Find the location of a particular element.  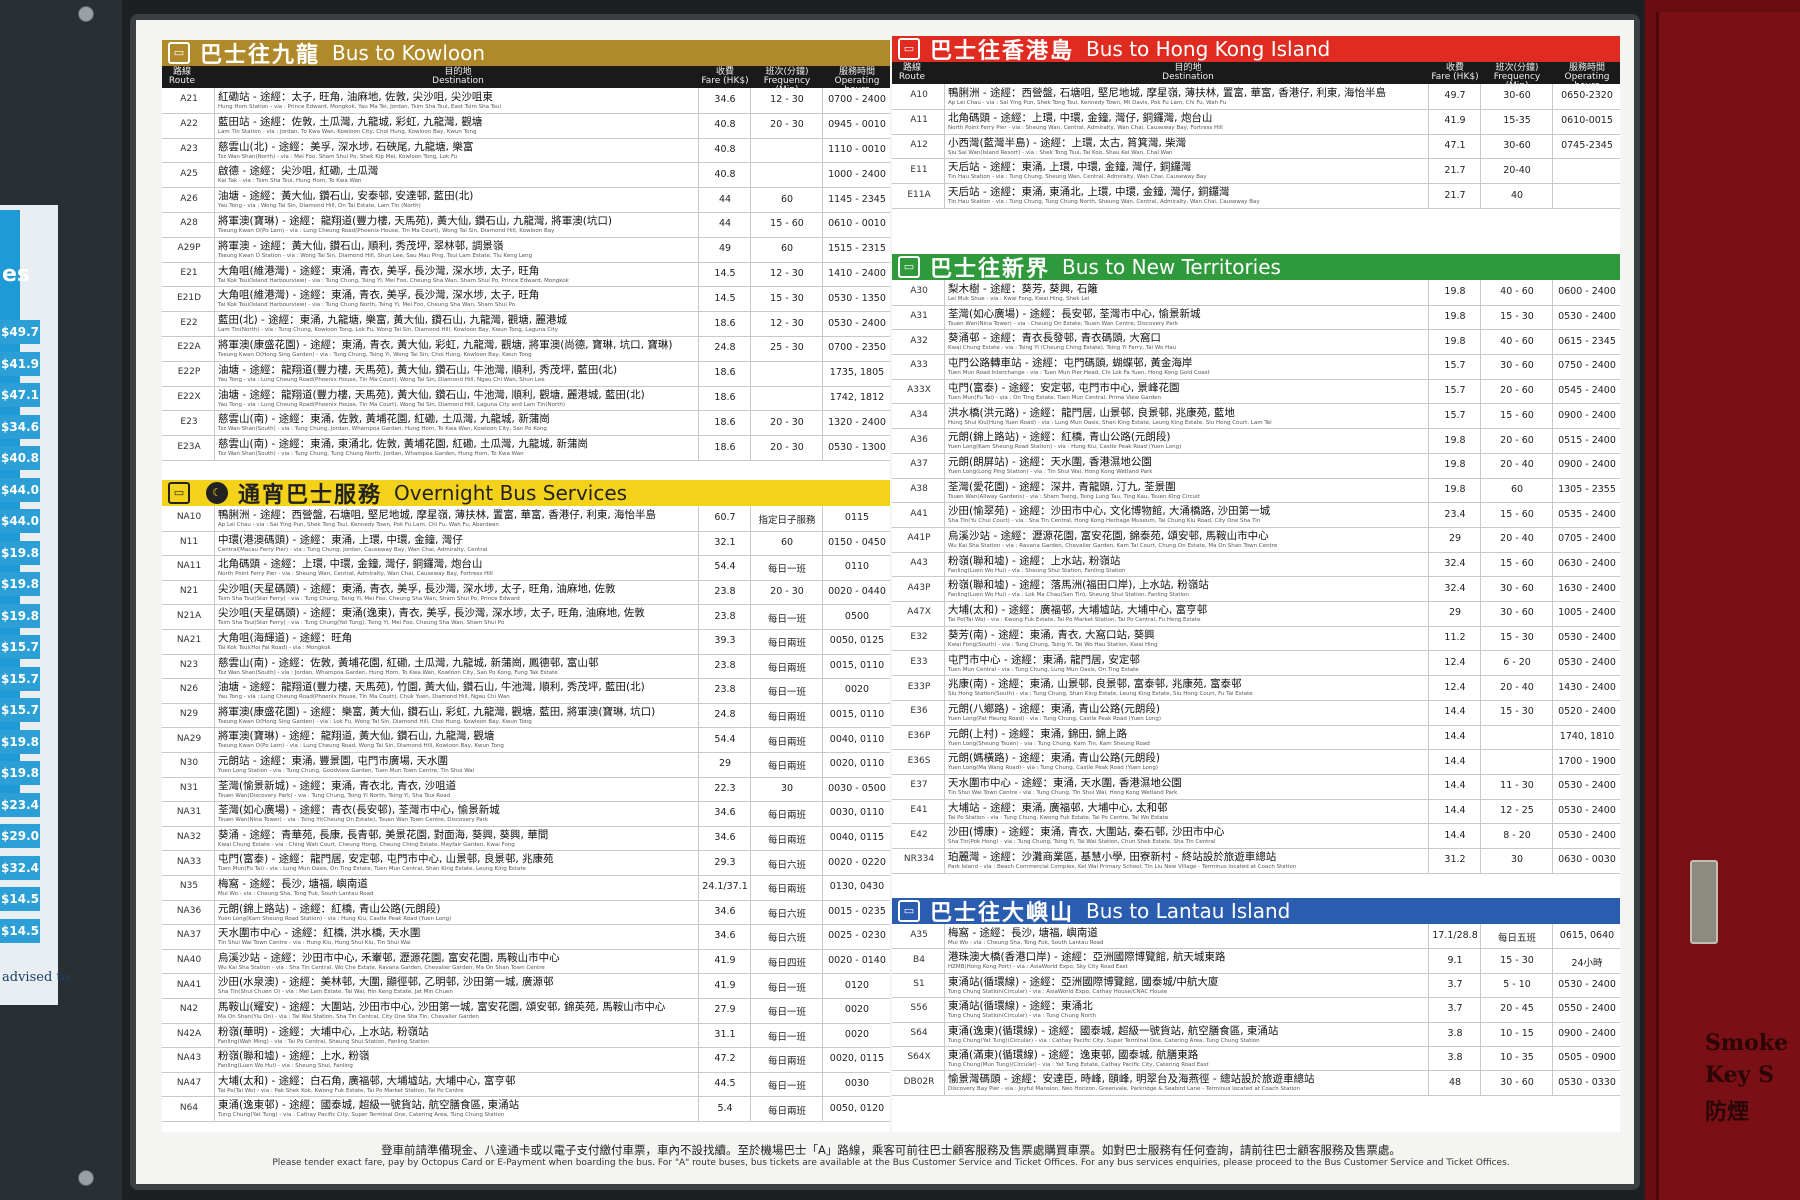

operating-hours: 0020 - 0140 is located at coordinates (857, 961).